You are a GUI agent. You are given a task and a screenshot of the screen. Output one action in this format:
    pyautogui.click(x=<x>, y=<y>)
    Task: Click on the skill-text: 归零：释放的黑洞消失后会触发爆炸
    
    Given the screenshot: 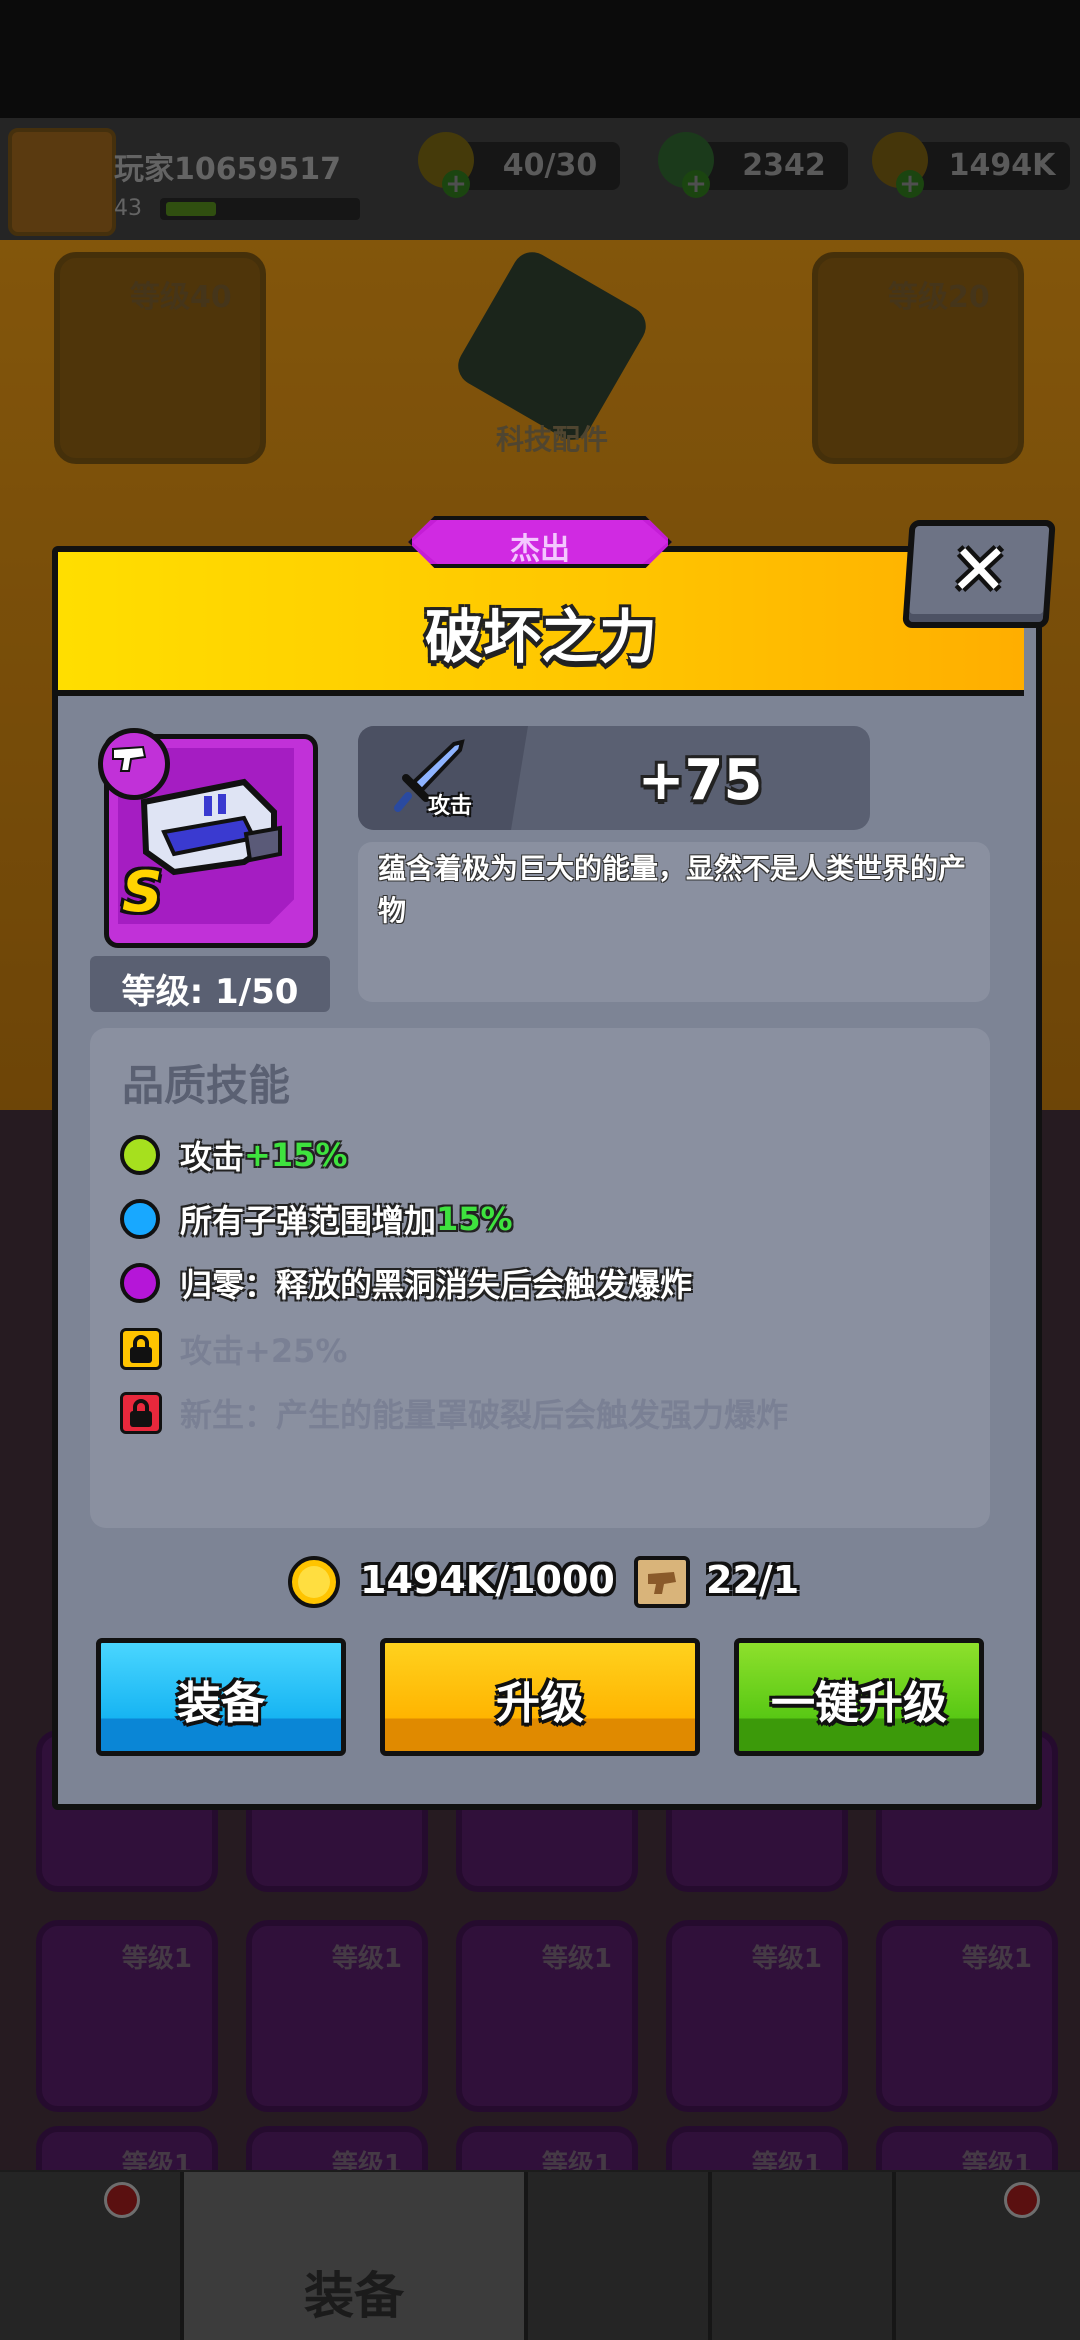 What is the action you would take?
    pyautogui.click(x=436, y=1285)
    